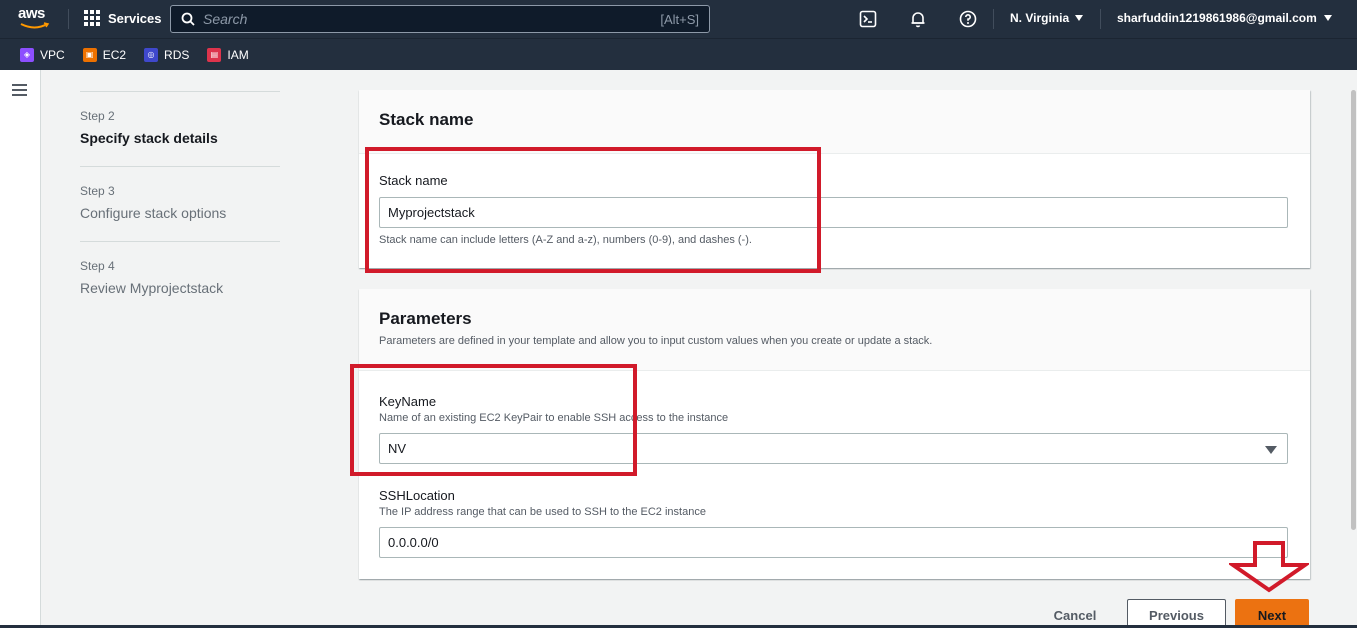  I want to click on step-title: Review Myprojectstack, so click(152, 288).